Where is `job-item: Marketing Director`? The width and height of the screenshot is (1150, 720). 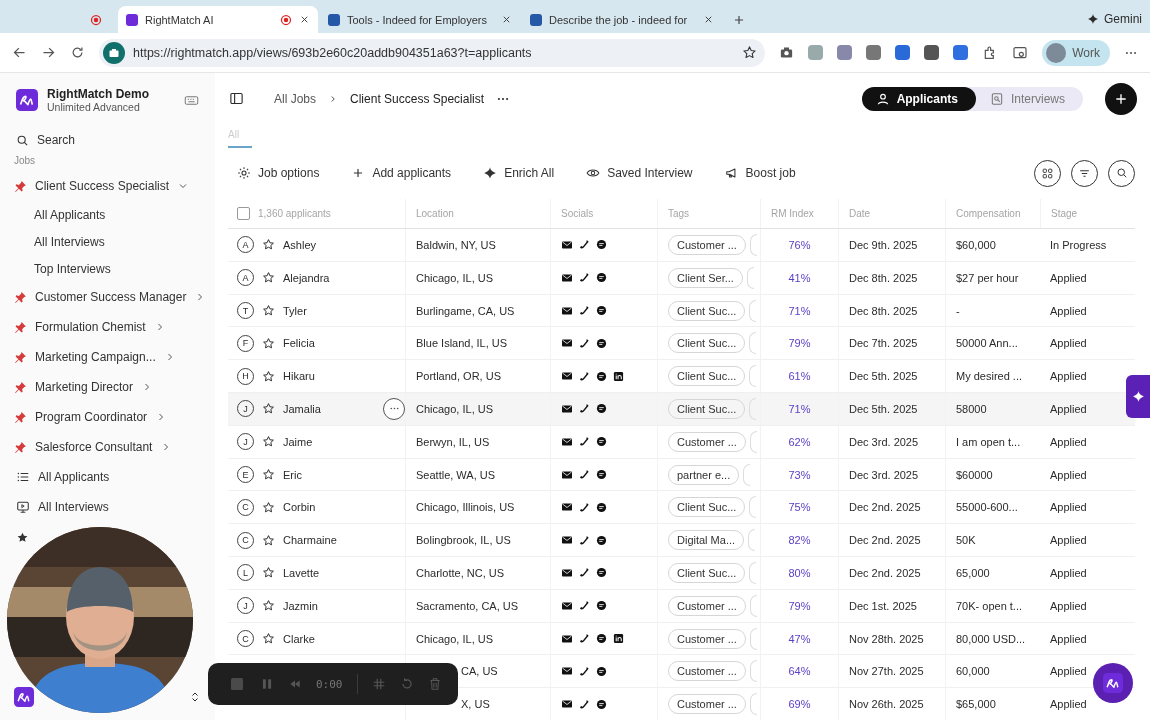
job-item: Marketing Director is located at coordinates (107, 387).